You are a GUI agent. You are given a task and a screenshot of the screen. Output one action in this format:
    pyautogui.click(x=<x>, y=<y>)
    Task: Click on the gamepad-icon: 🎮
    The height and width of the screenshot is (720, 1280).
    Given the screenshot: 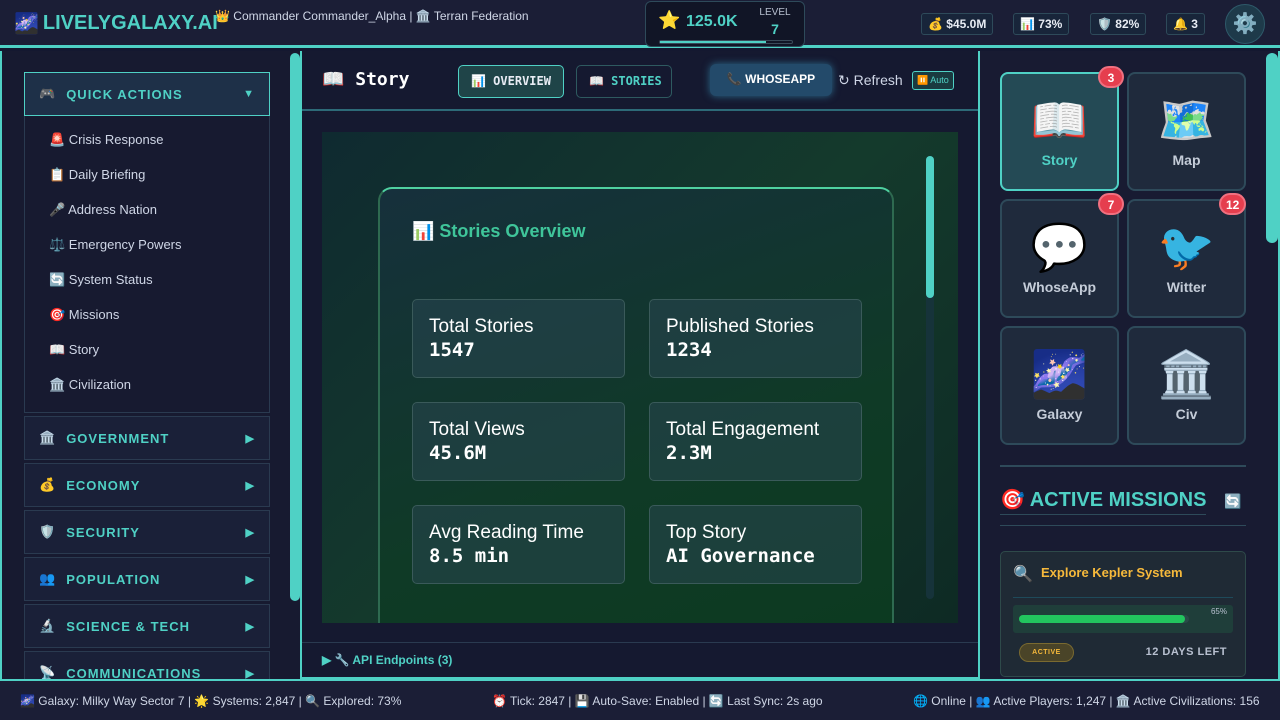 What is the action you would take?
    pyautogui.click(x=48, y=93)
    